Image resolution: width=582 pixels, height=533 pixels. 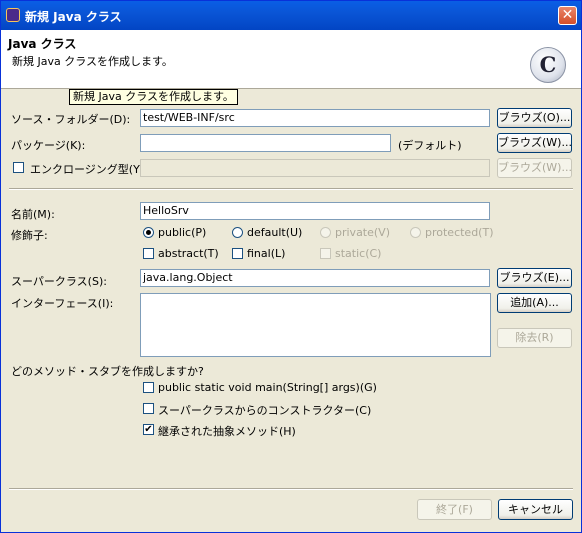 I want to click on enclosing-type-field, so click(x=315, y=168).